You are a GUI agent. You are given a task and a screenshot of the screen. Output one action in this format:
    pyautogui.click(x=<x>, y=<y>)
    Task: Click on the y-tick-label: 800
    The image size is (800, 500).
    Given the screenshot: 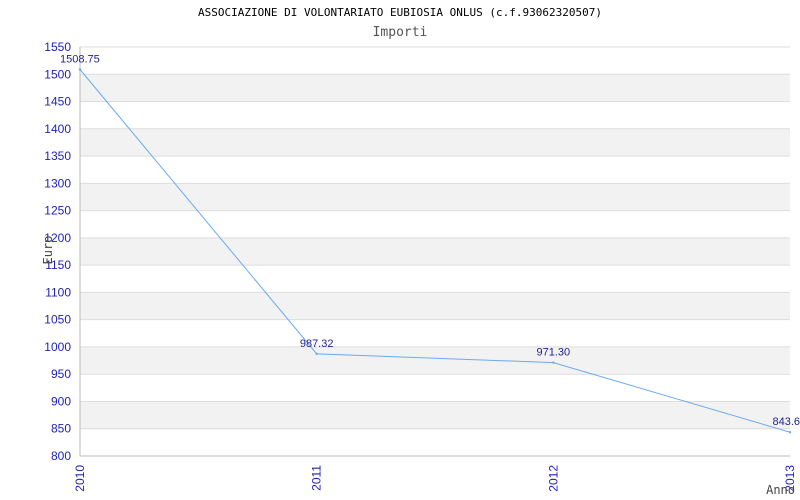 What is the action you would take?
    pyautogui.click(x=61, y=456)
    